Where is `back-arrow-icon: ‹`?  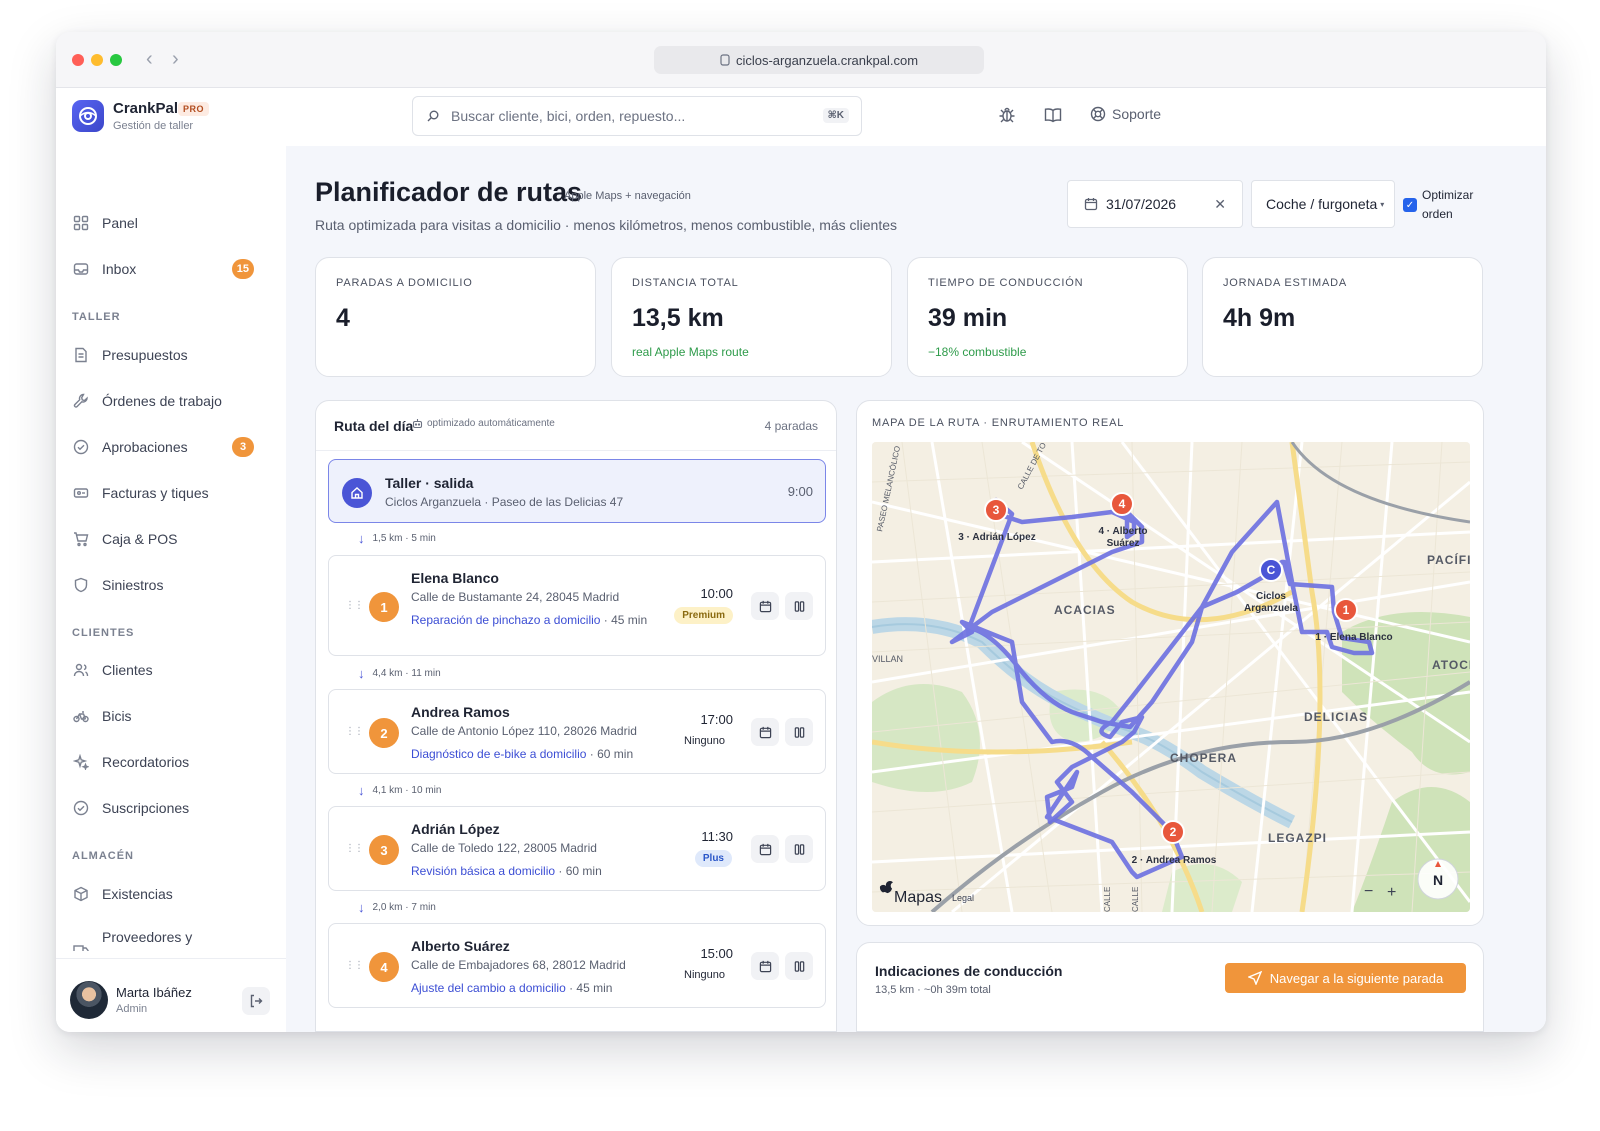 back-arrow-icon: ‹ is located at coordinates (149, 59).